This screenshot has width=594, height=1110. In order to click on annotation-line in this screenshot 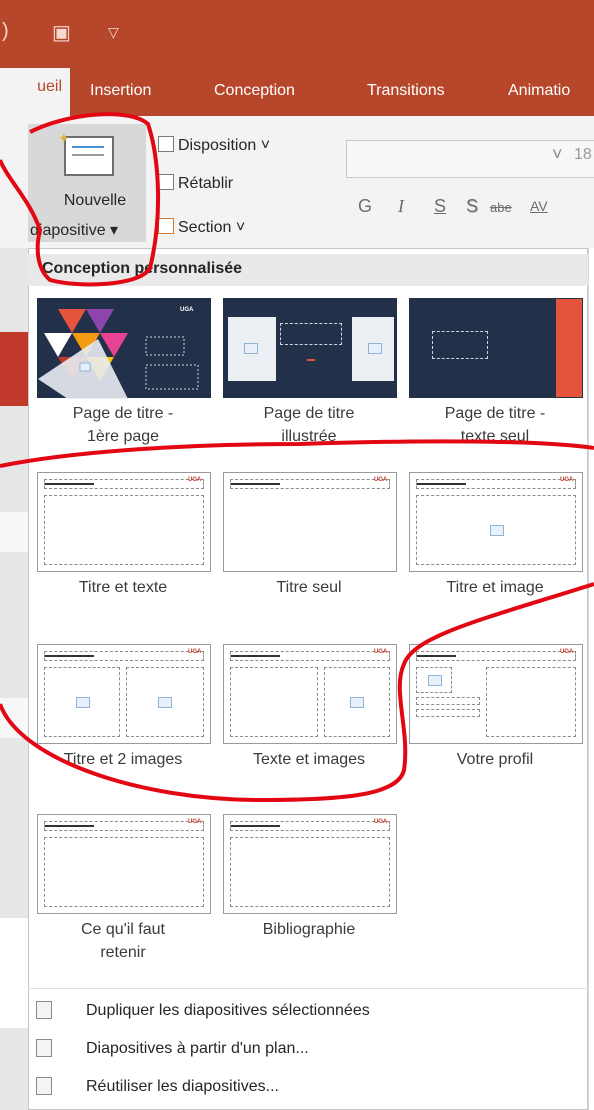, I will do `click(297, 453)`.